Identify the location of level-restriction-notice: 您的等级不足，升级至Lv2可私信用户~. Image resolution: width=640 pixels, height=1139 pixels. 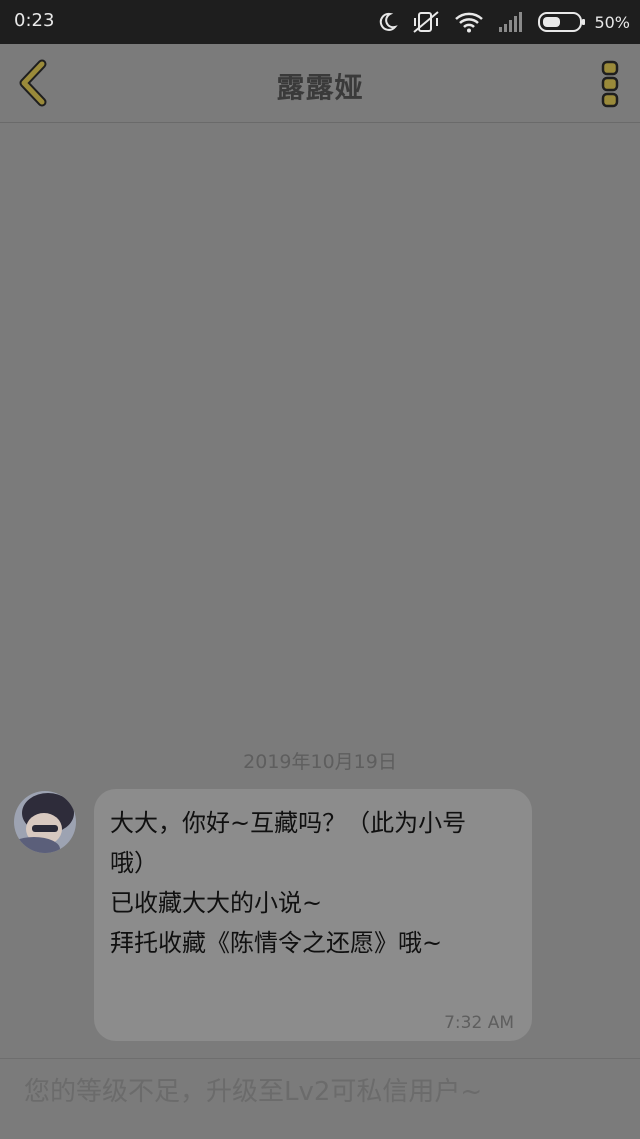
(253, 1089).